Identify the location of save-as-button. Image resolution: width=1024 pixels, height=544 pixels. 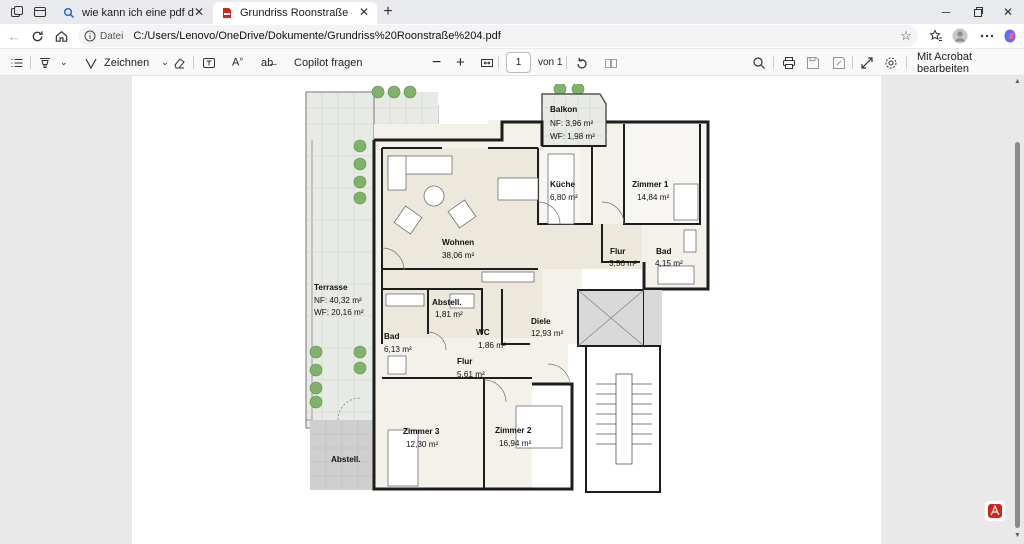
(839, 62).